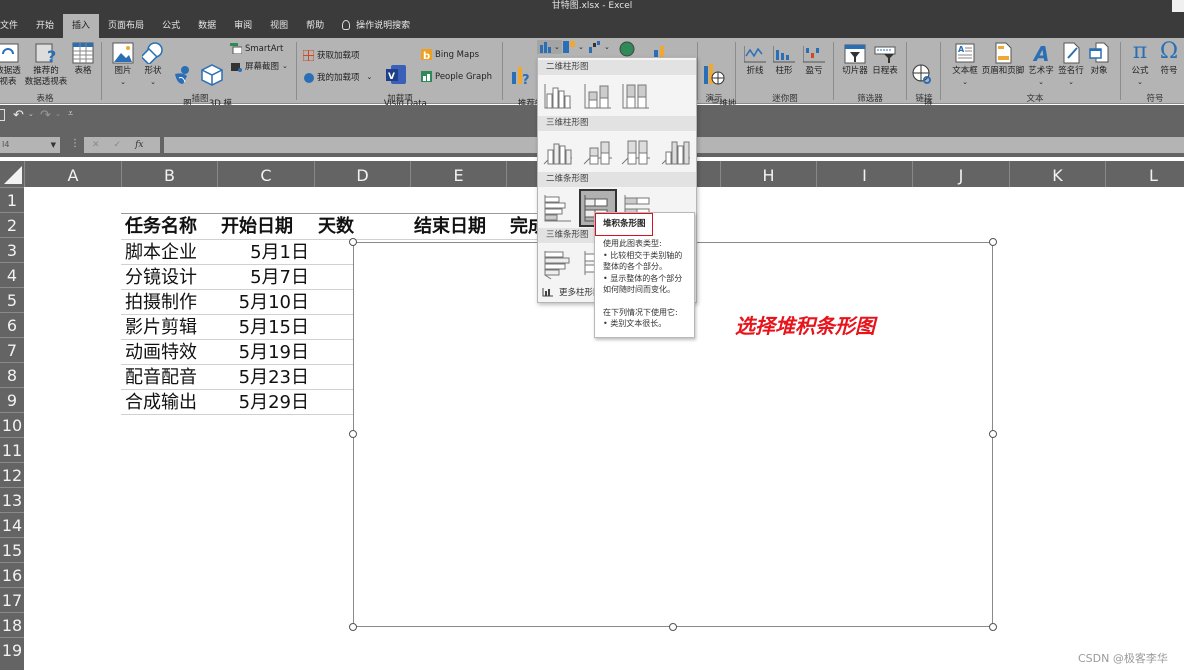 The width and height of the screenshot is (1184, 670). Describe the element at coordinates (12, 399) in the screenshot. I see `row-header: 9` at that location.